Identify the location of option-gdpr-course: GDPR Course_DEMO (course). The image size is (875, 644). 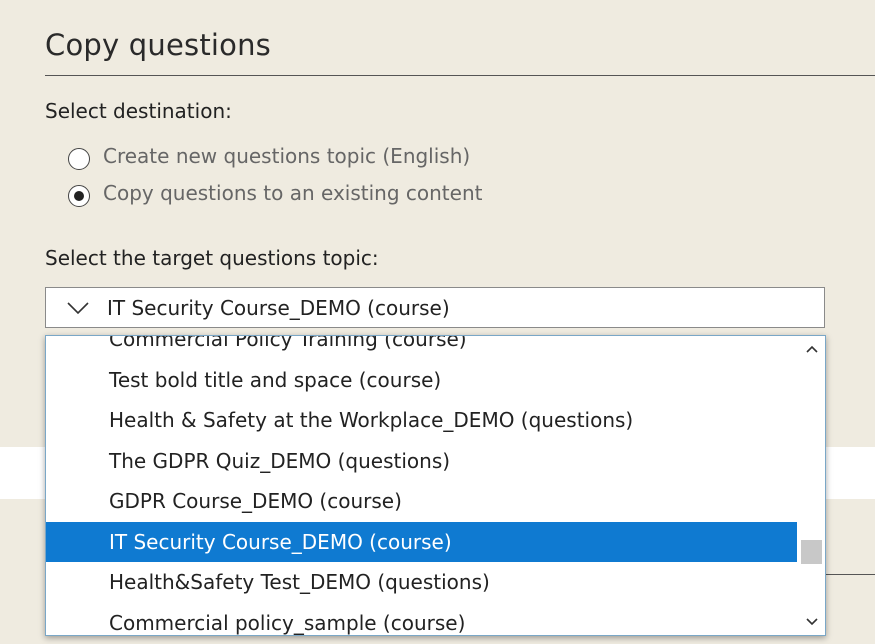
(422, 501).